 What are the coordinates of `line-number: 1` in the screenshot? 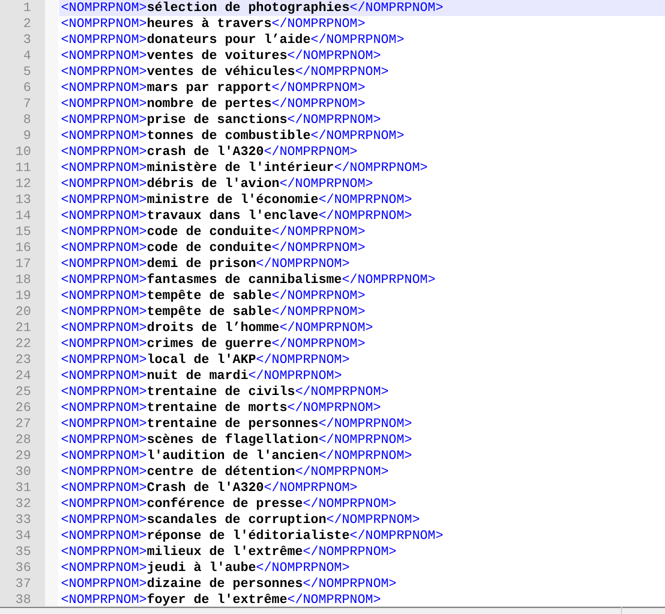 It's located at (27, 8).